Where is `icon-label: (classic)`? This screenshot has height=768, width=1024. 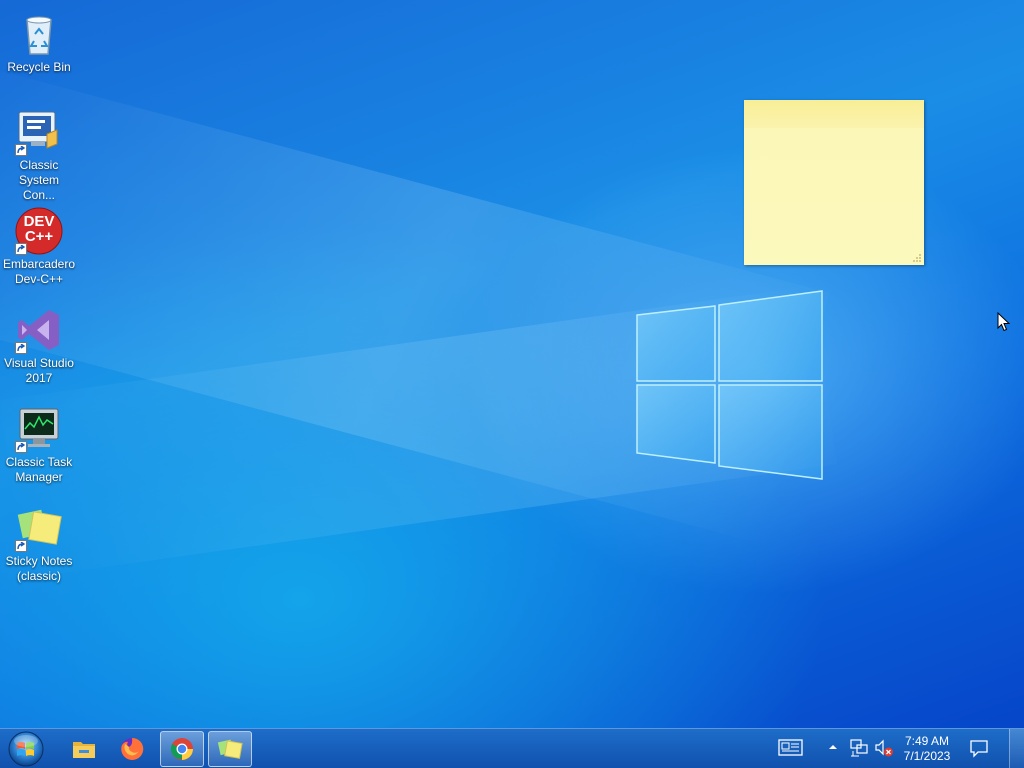 icon-label: (classic) is located at coordinates (39, 576).